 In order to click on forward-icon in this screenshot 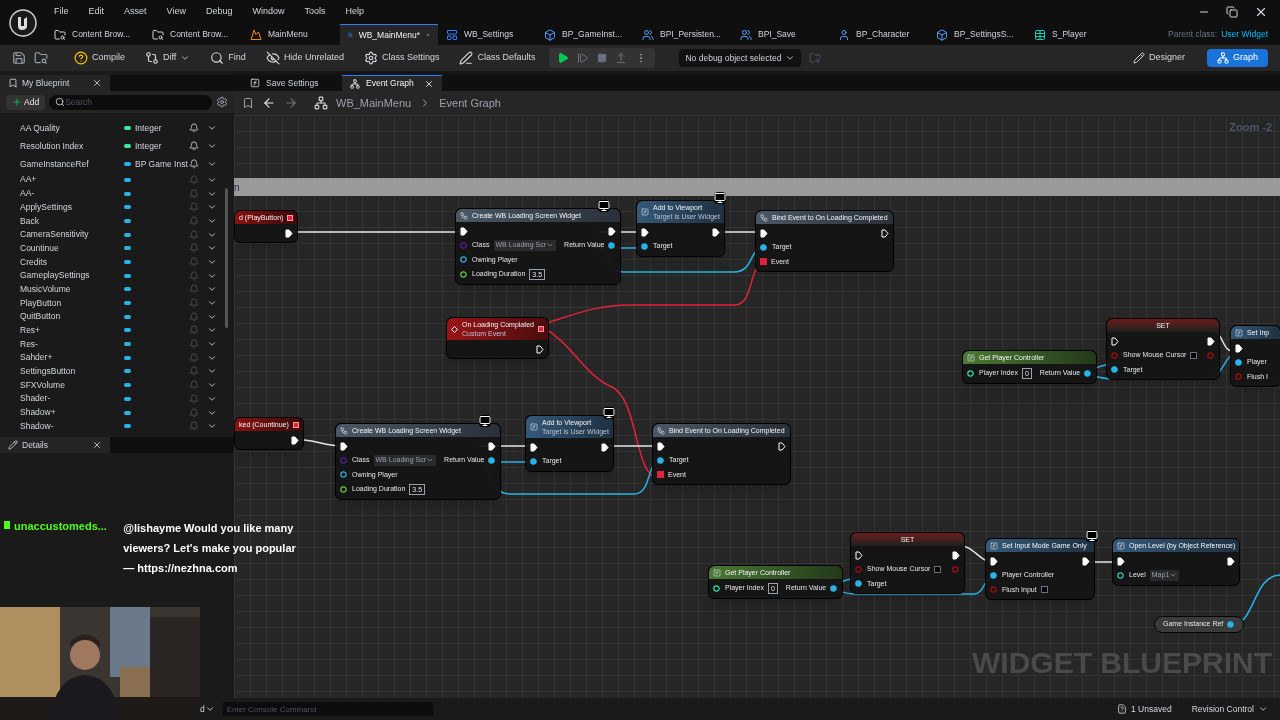, I will do `click(291, 103)`.